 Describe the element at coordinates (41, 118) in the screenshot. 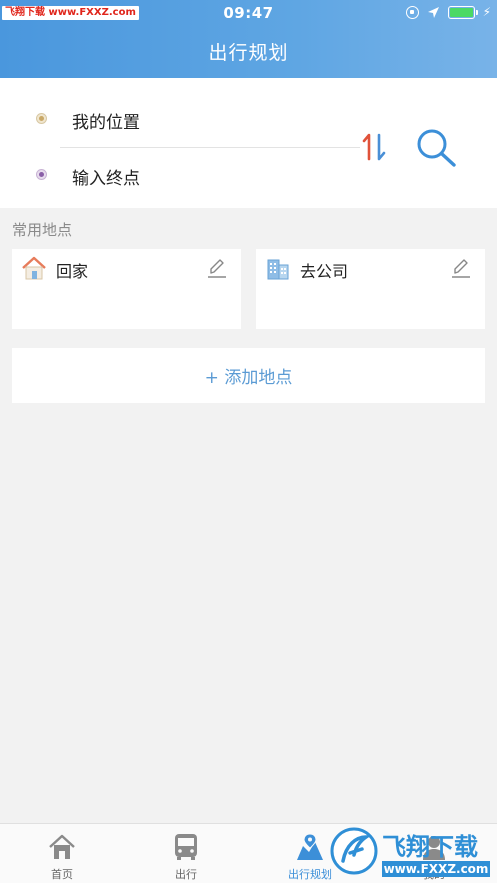

I see `start-point-icon` at that location.